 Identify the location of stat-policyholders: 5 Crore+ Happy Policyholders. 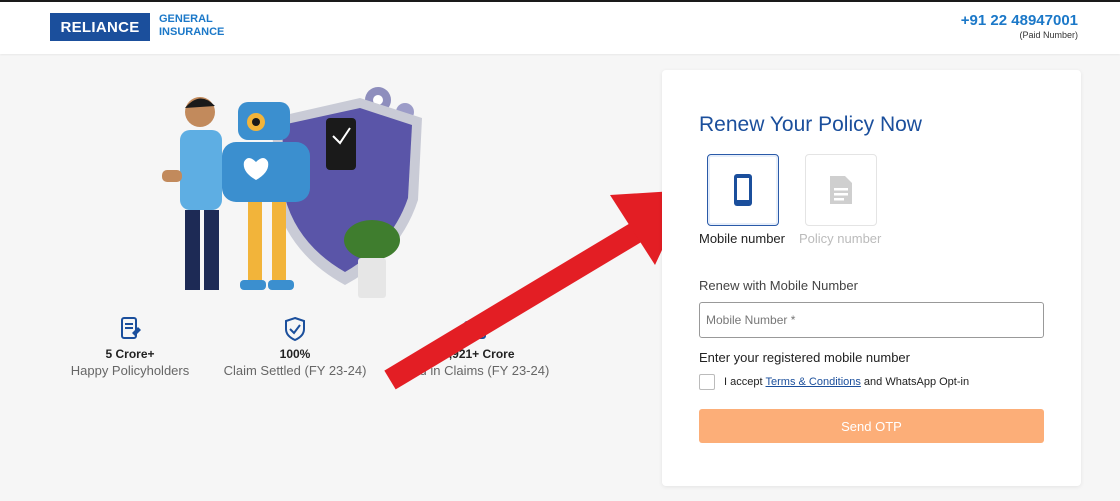
(130, 346).